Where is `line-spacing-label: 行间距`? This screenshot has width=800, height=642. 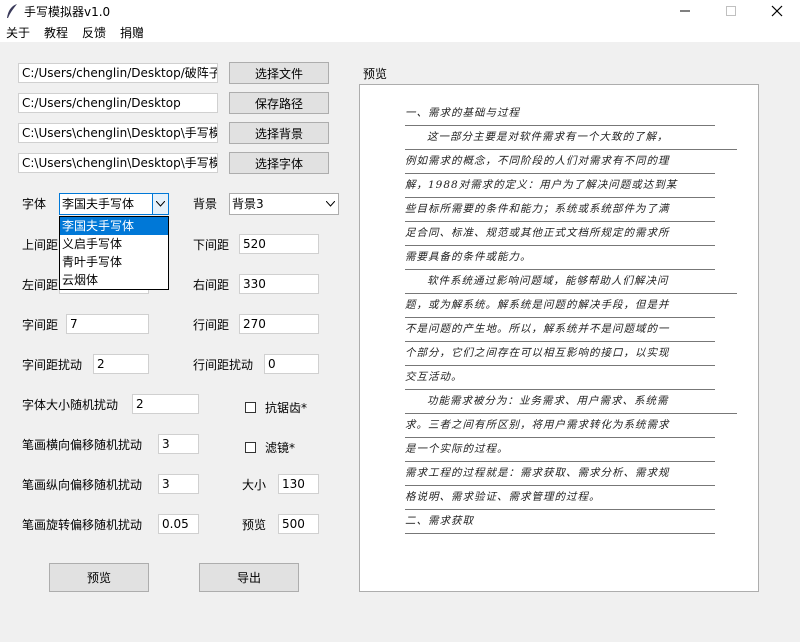
line-spacing-label: 行间距 is located at coordinates (211, 325).